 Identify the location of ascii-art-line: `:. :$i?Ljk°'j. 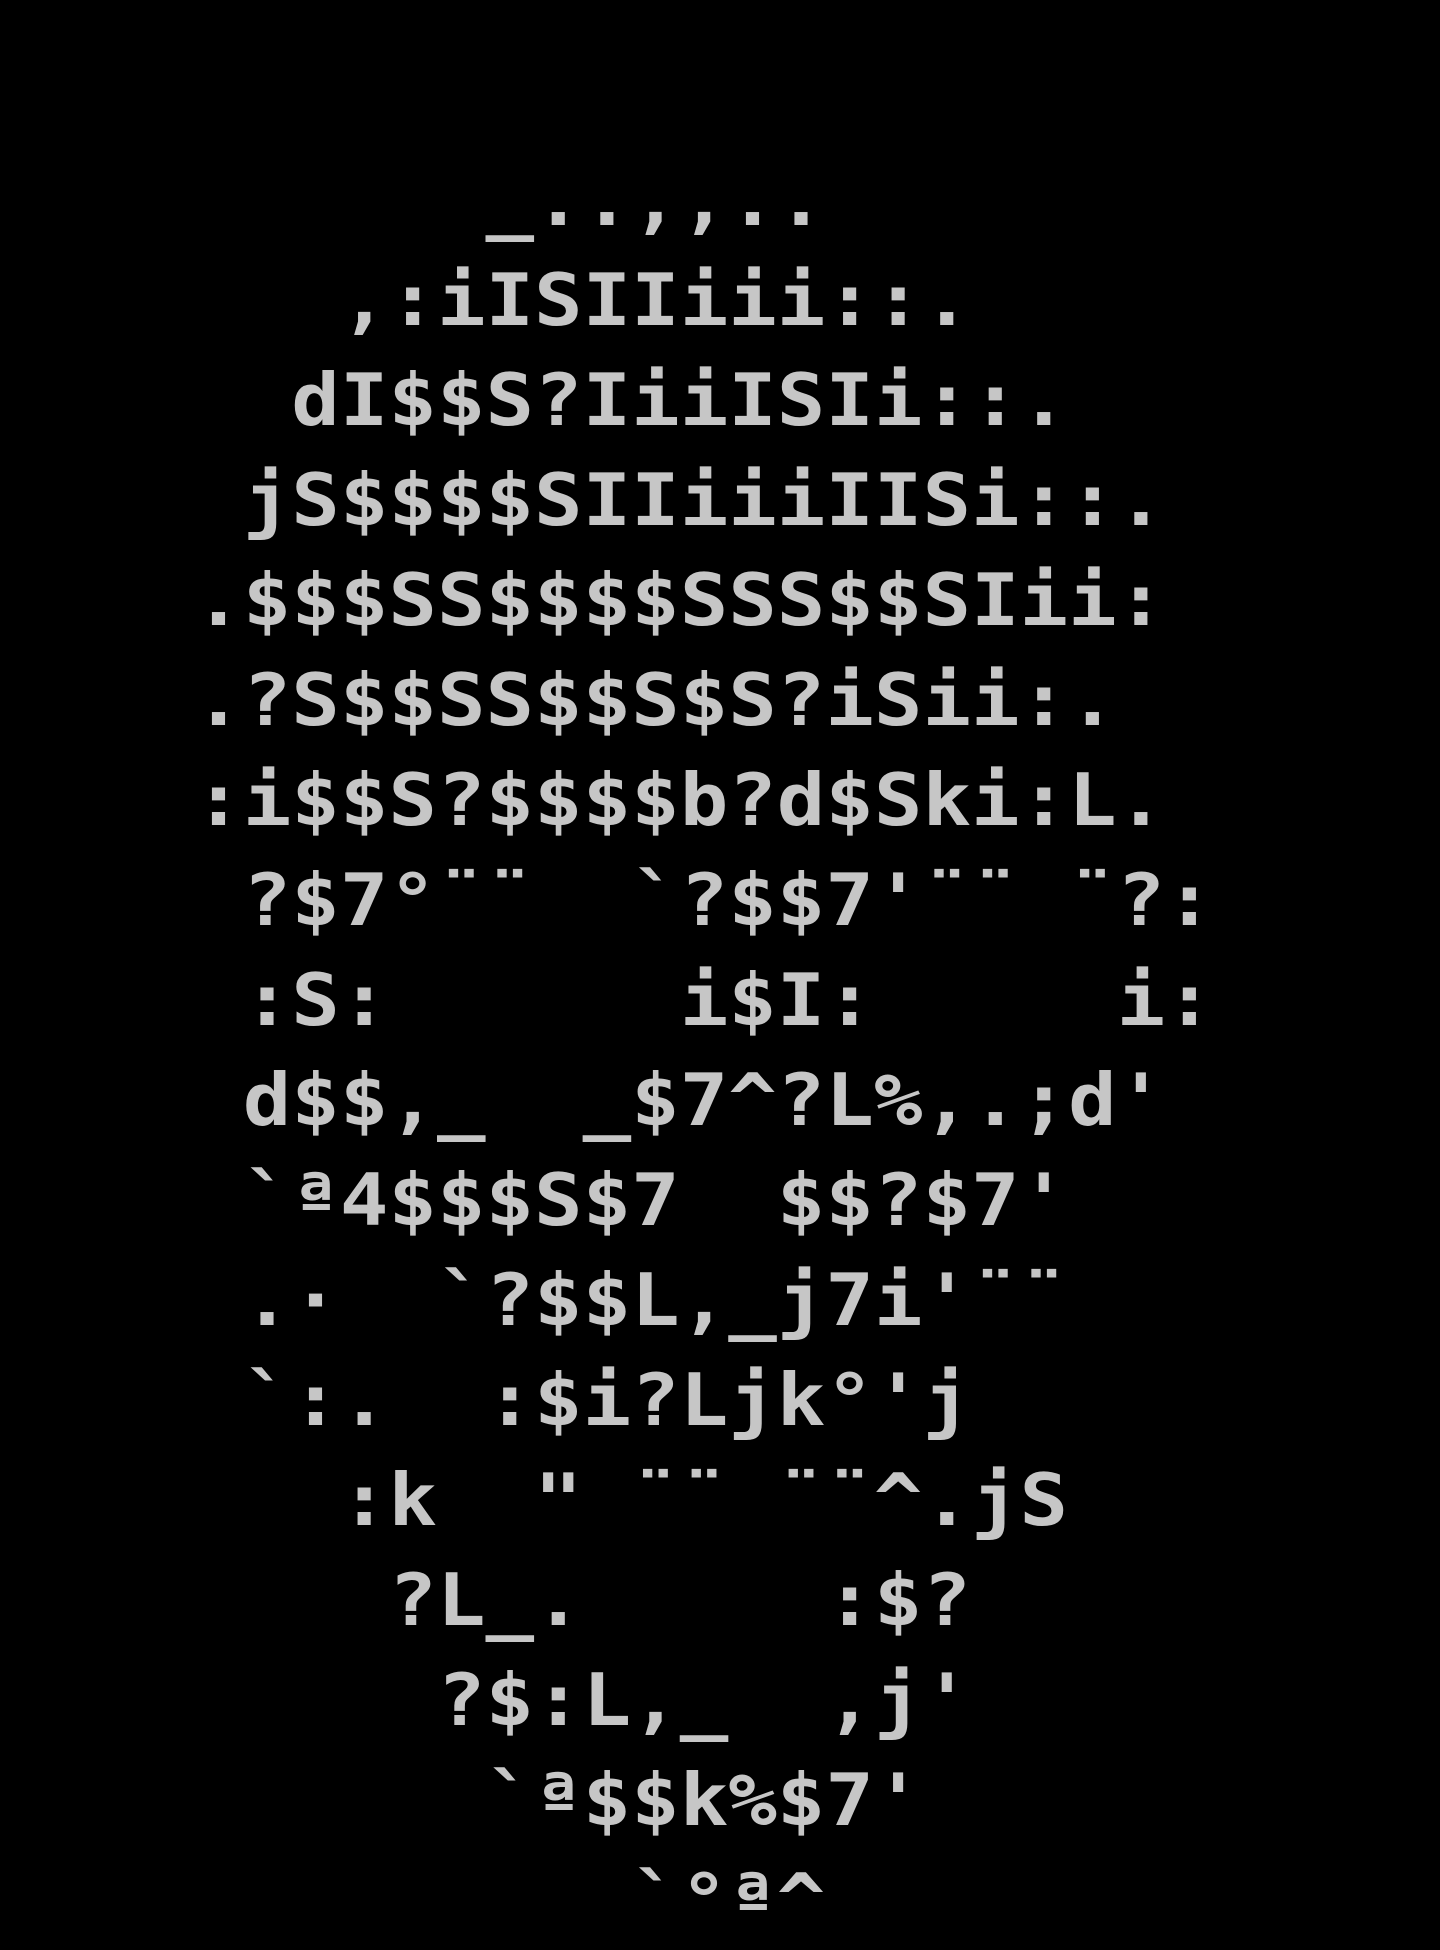
(485, 1400).